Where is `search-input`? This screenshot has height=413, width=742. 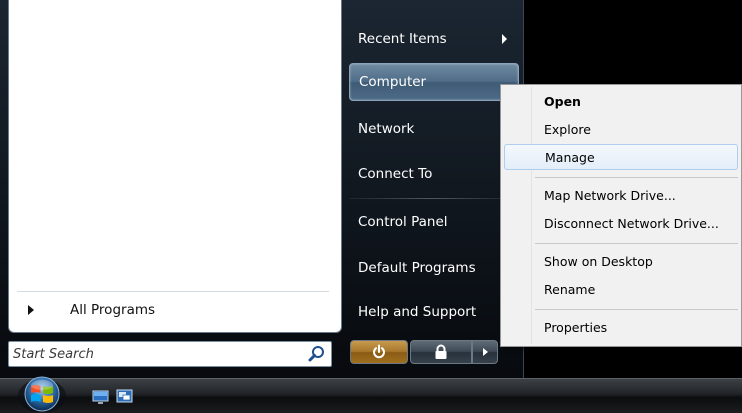
search-input is located at coordinates (146, 354).